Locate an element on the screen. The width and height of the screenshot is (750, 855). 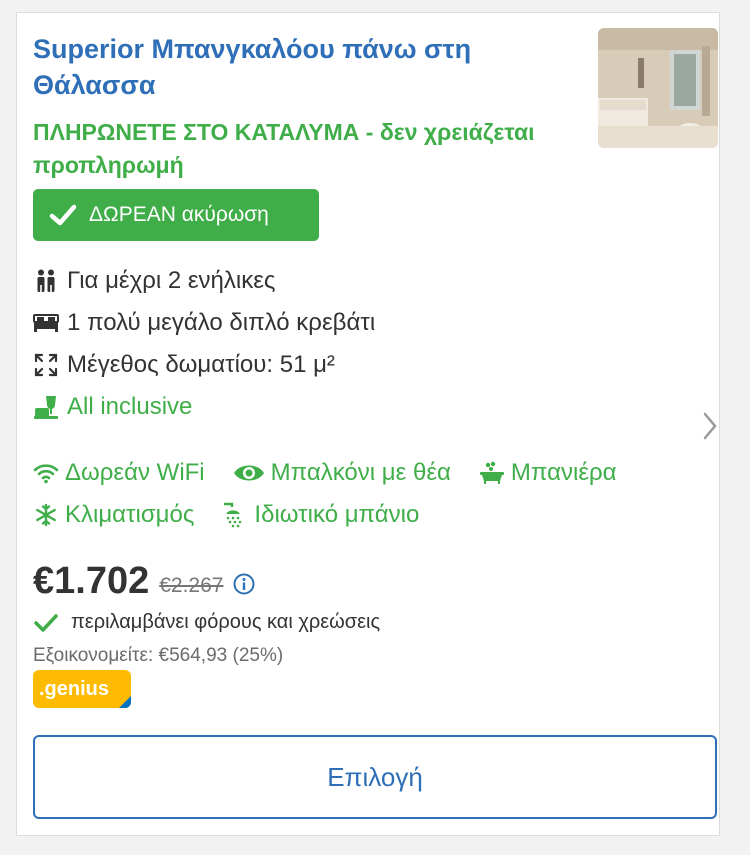
genius-label: .genius is located at coordinates (74, 688).